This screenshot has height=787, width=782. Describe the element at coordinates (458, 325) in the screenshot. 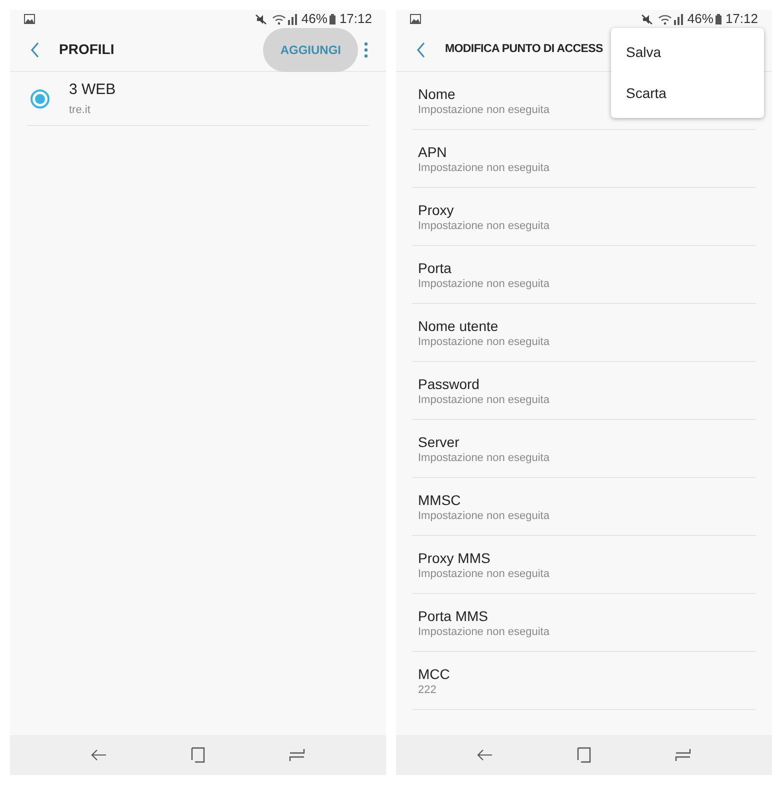

I see `setting-label: Nome utente` at that location.